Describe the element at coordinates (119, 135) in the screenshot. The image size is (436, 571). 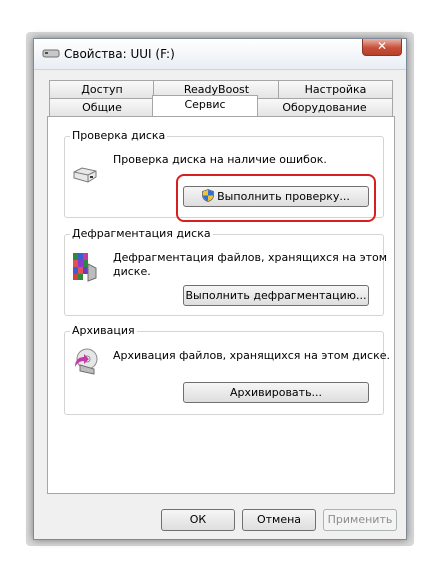
I see `group-disk-check-title: Проверка диска` at that location.